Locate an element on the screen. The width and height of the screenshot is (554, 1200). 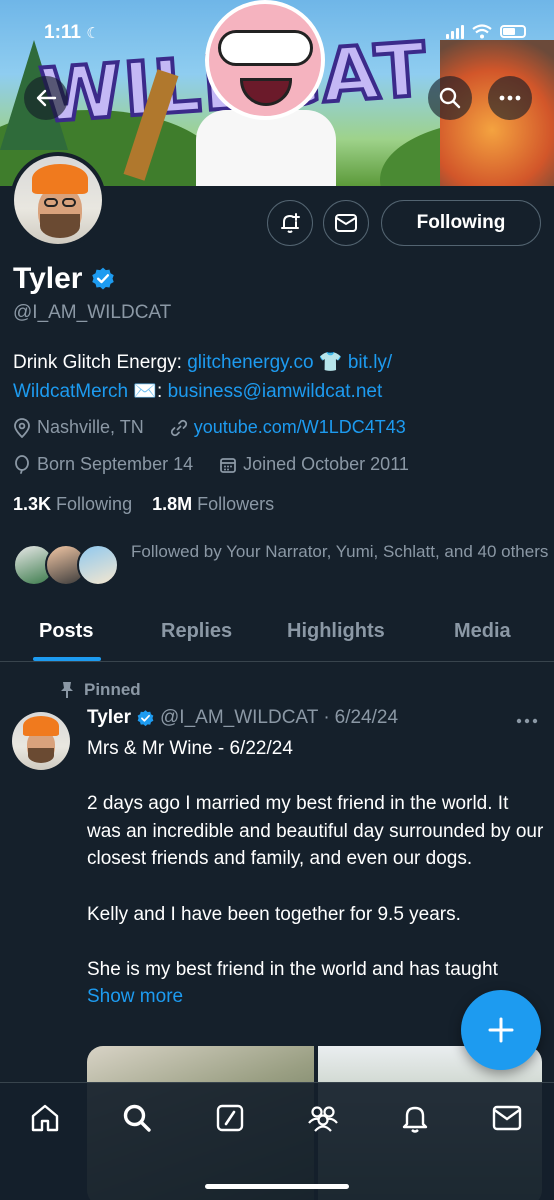
profile-website-link: youtube.com/W1LDC4T43 is located at coordinates (300, 427).